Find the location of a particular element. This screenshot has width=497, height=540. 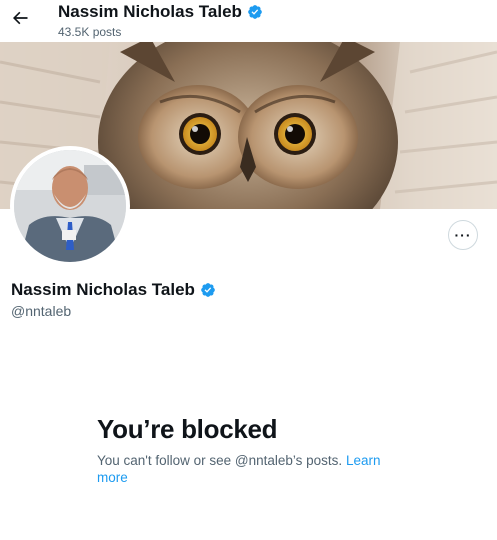

profile-avatar is located at coordinates (70, 206).